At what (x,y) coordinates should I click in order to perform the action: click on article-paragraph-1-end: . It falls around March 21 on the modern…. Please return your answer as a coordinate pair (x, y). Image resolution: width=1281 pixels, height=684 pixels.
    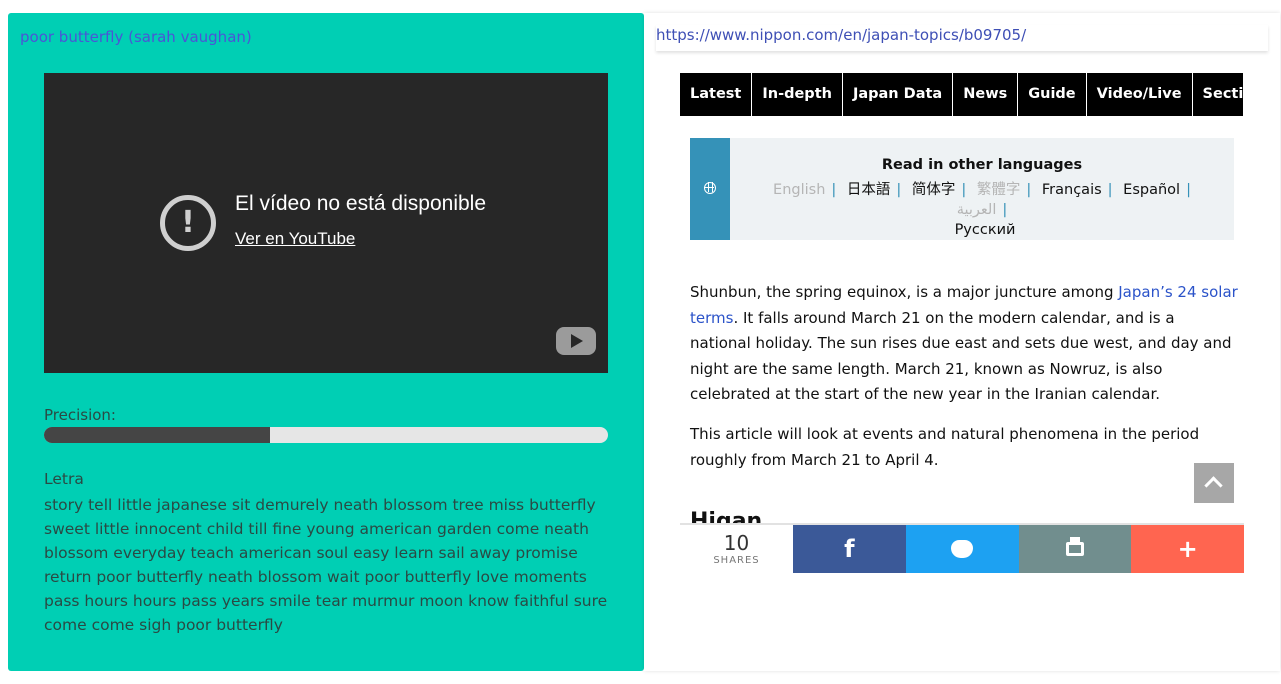
    Looking at the image, I should click on (961, 356).